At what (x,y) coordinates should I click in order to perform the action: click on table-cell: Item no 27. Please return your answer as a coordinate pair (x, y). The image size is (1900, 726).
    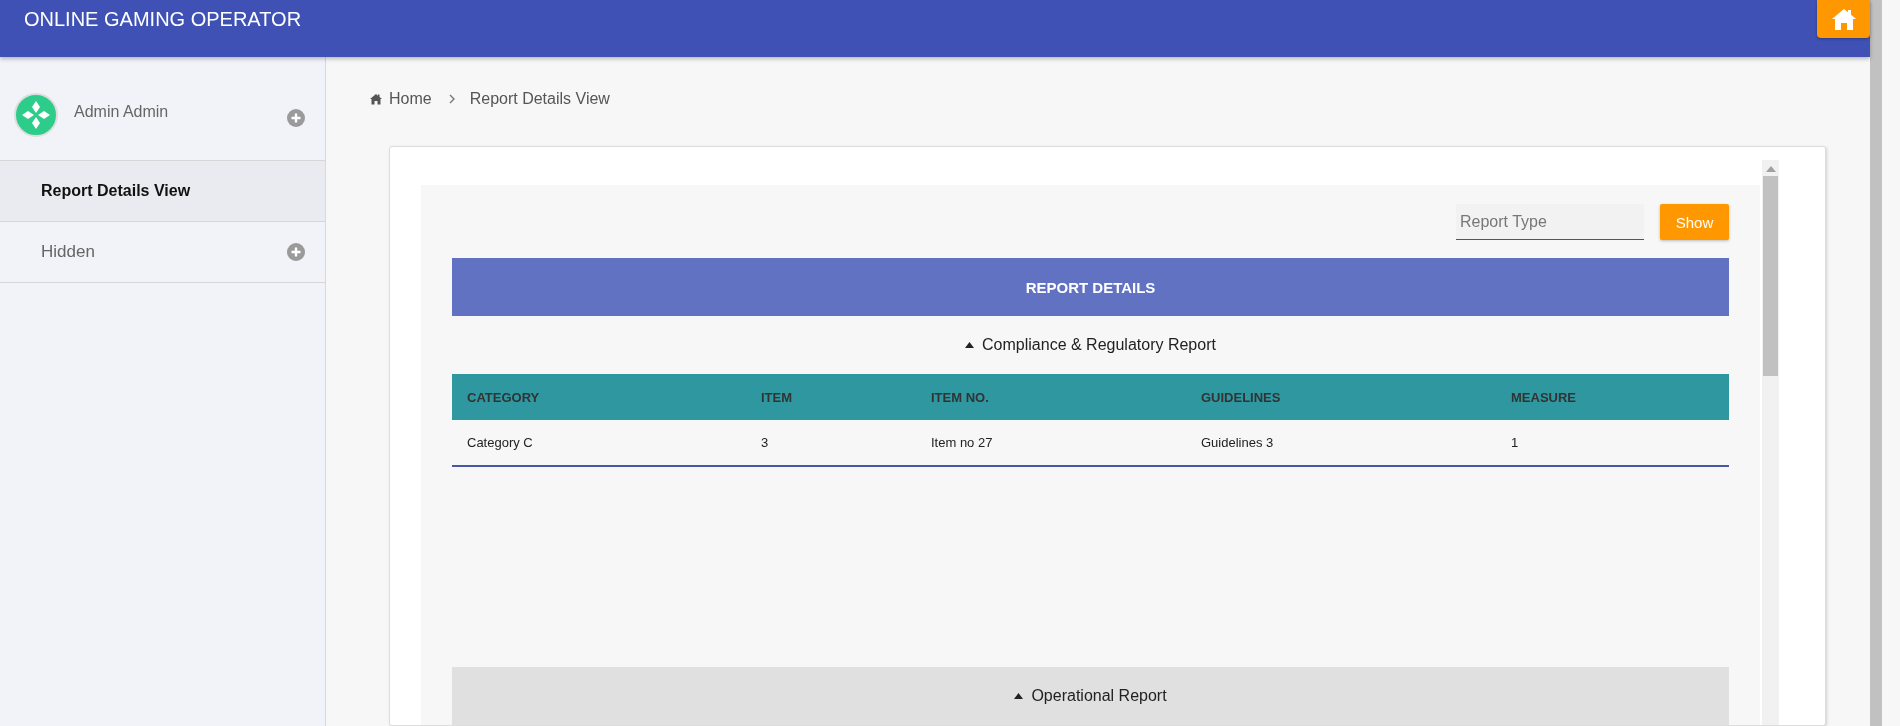
    Looking at the image, I should click on (1051, 443).